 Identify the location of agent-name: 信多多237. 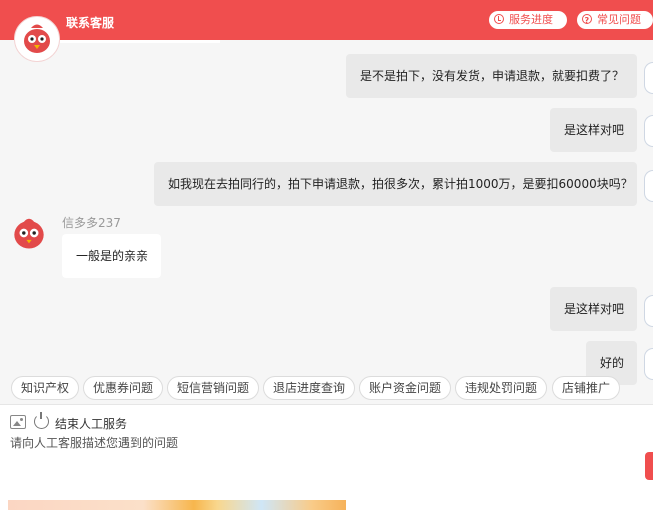
(91, 223).